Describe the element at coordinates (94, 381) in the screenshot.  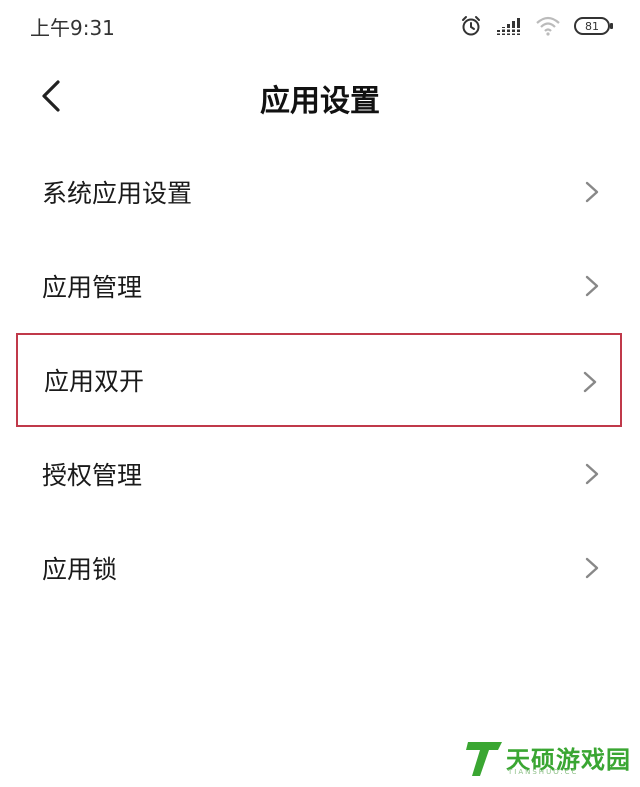
I see `menu-item-label: 应用双开` at that location.